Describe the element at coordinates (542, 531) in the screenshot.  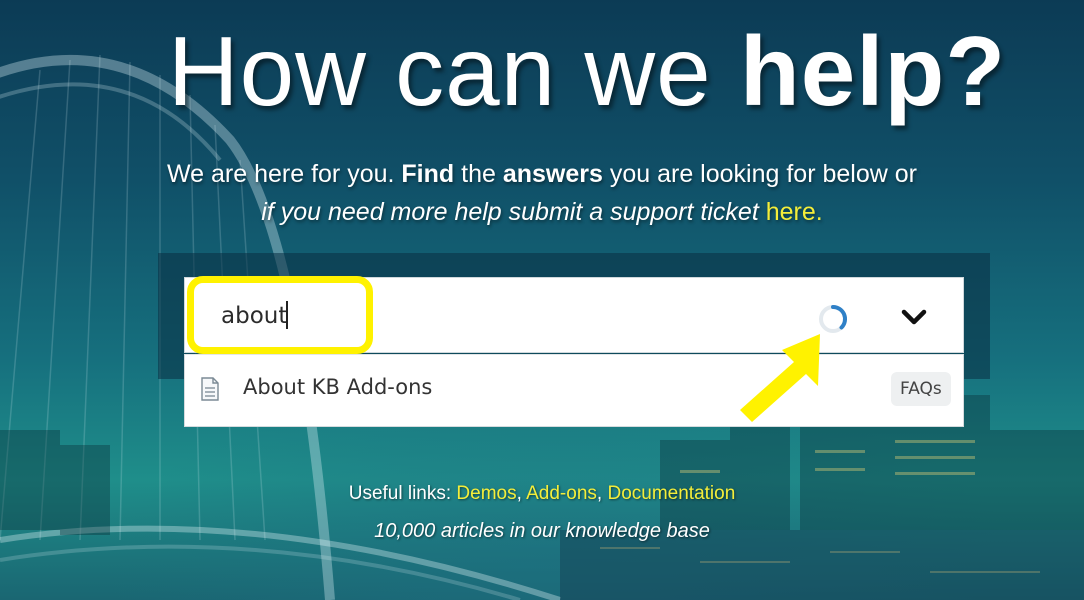
I see `article-count-note: 10,000 articles in our knowledge base` at that location.